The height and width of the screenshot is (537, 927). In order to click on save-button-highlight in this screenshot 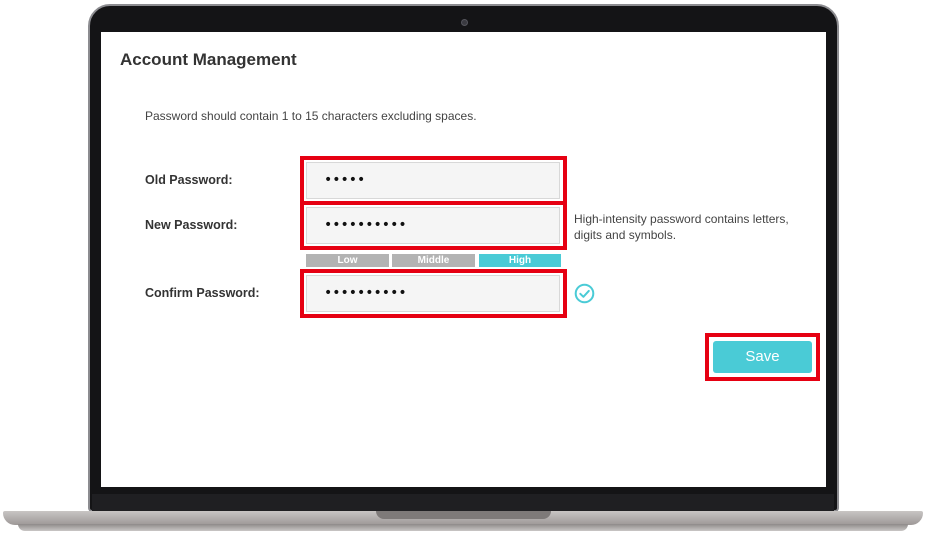, I will do `click(762, 357)`.